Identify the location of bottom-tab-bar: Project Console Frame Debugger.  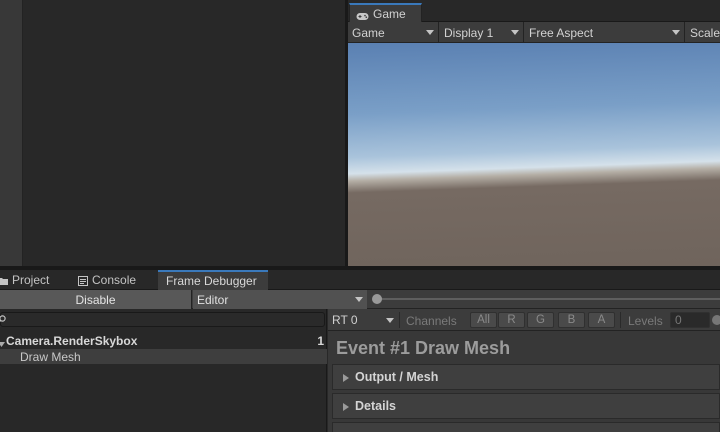
(360, 280).